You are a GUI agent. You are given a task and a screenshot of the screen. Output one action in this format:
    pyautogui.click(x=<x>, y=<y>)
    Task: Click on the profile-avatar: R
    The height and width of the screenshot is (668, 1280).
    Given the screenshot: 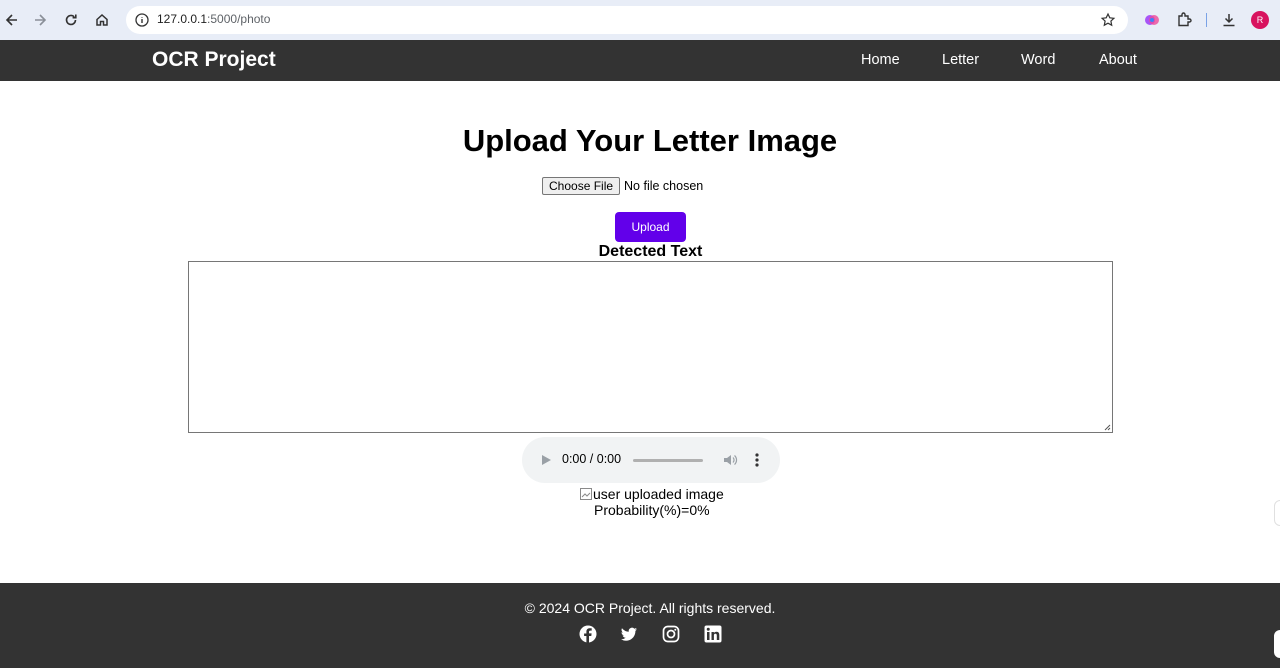 What is the action you would take?
    pyautogui.click(x=1260, y=20)
    